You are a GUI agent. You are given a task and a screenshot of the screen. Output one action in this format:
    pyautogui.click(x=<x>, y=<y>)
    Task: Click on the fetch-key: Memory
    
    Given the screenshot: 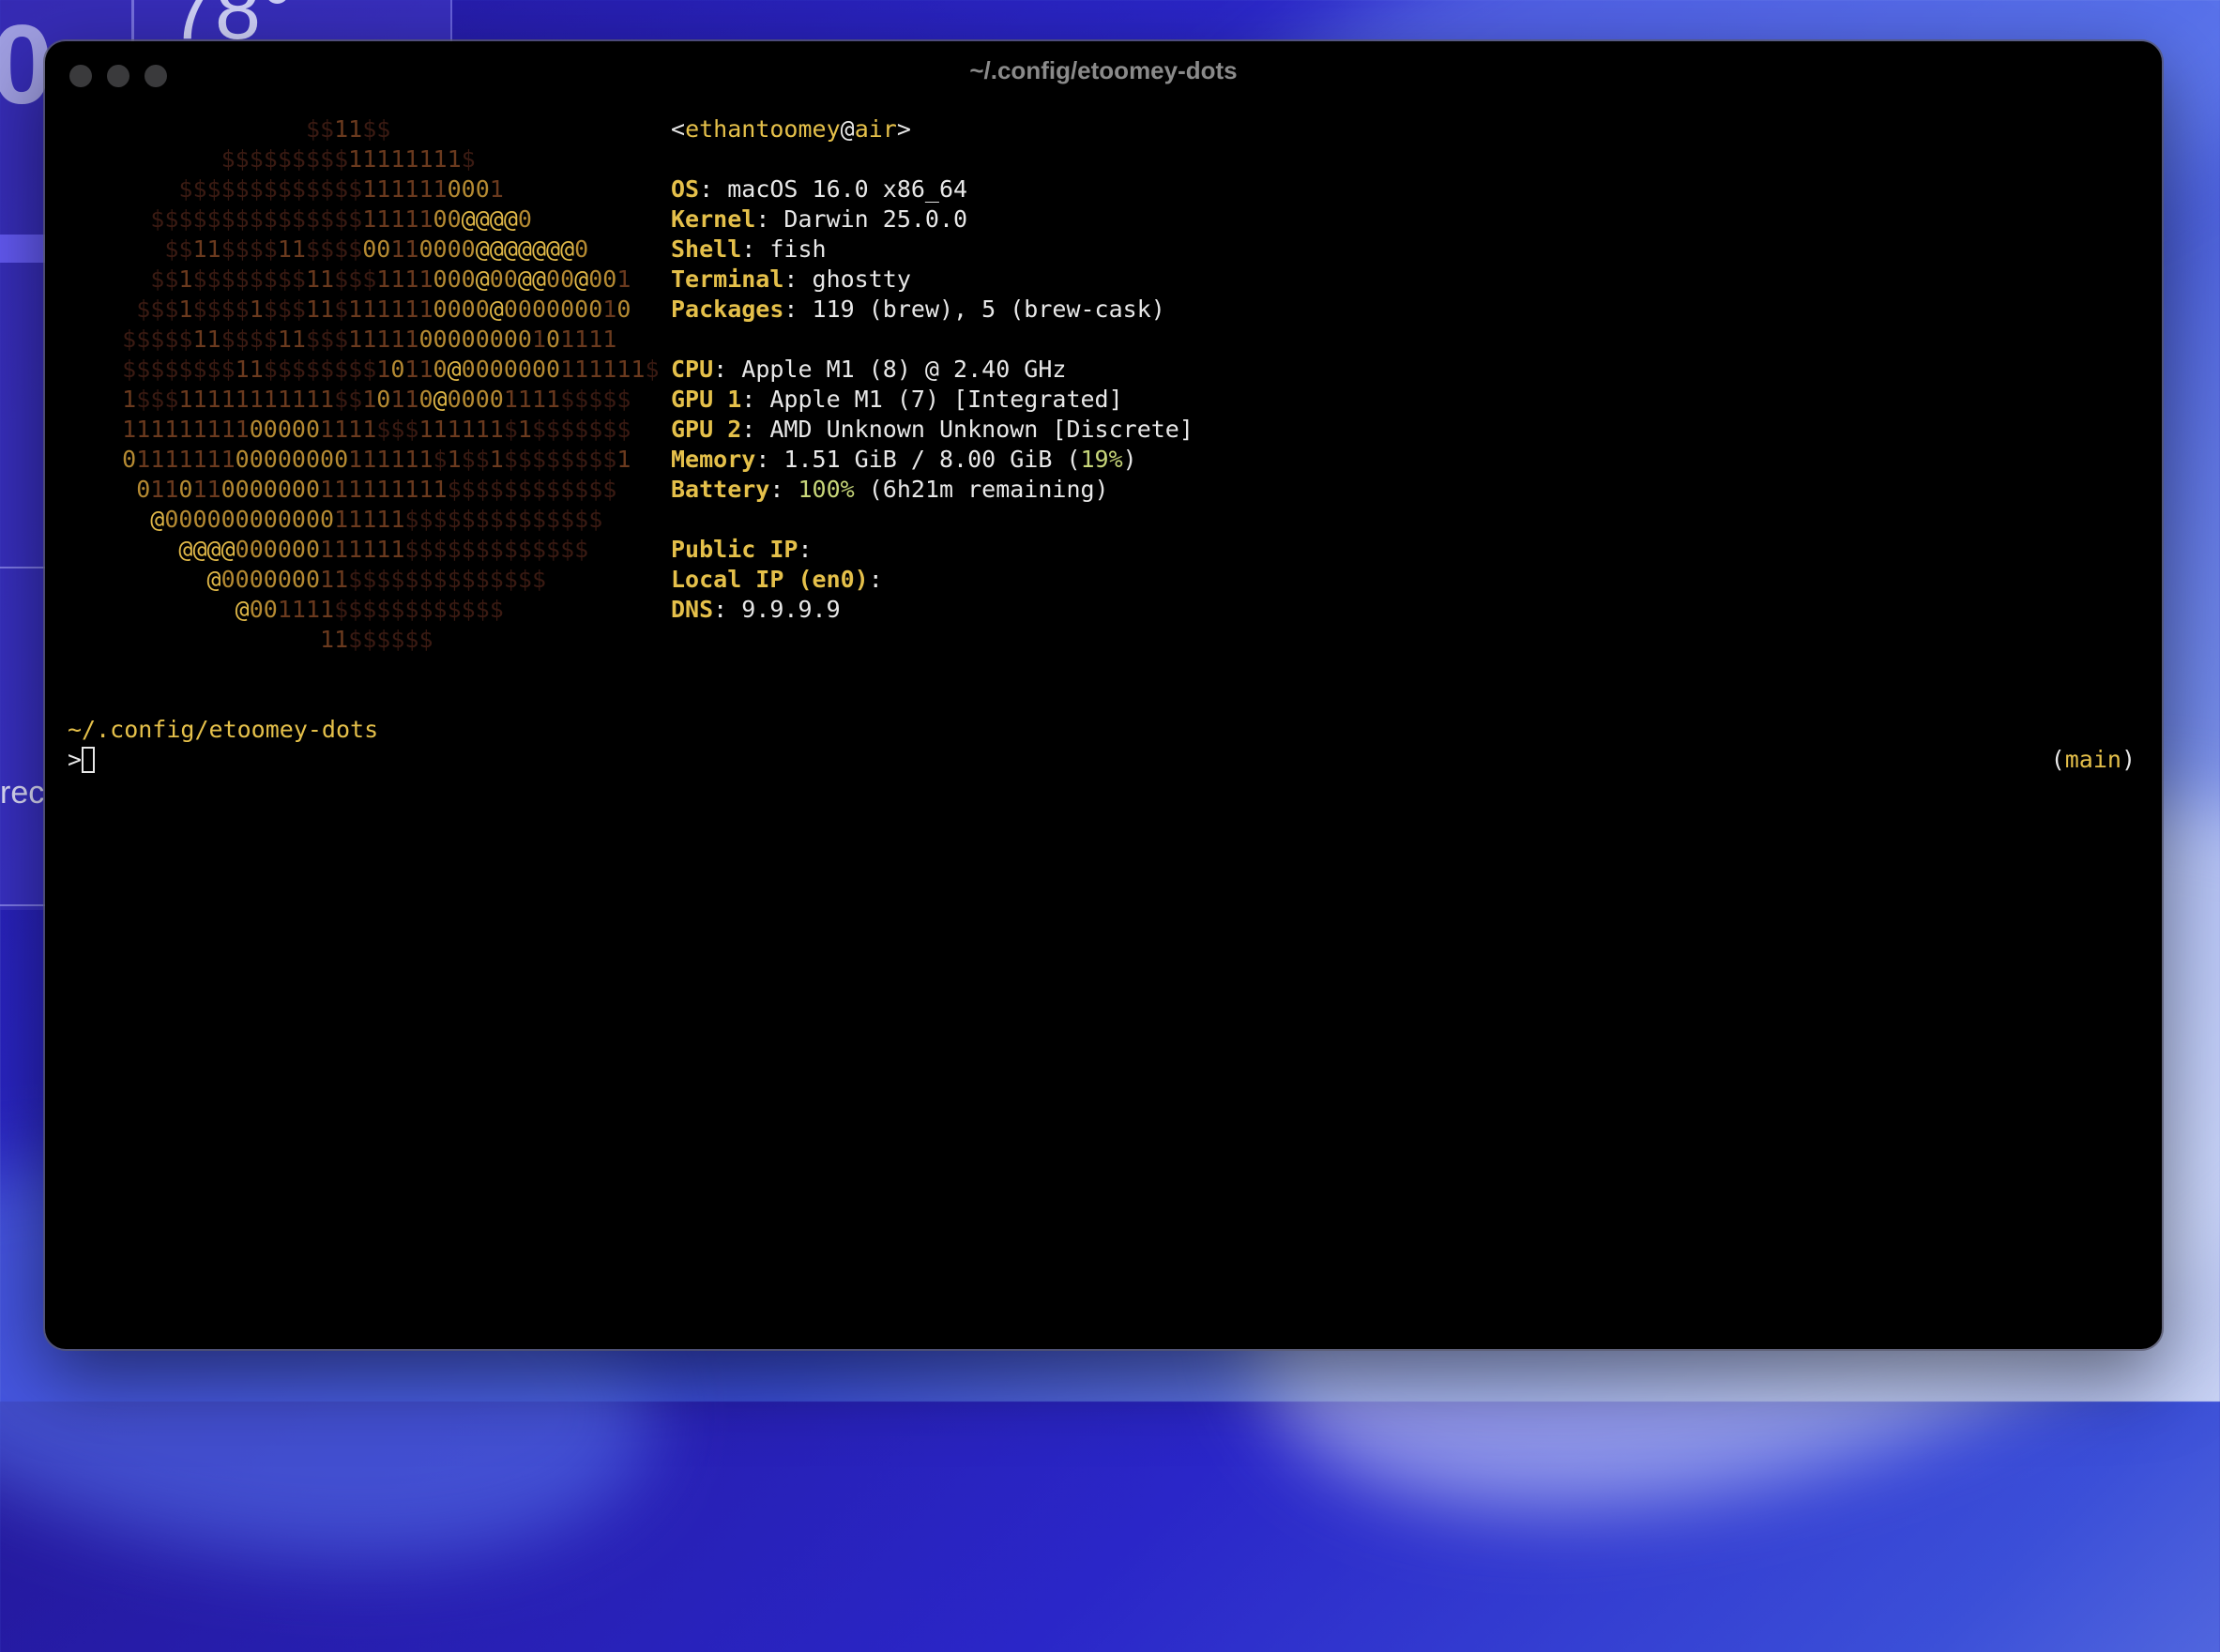 What is the action you would take?
    pyautogui.click(x=713, y=459)
    